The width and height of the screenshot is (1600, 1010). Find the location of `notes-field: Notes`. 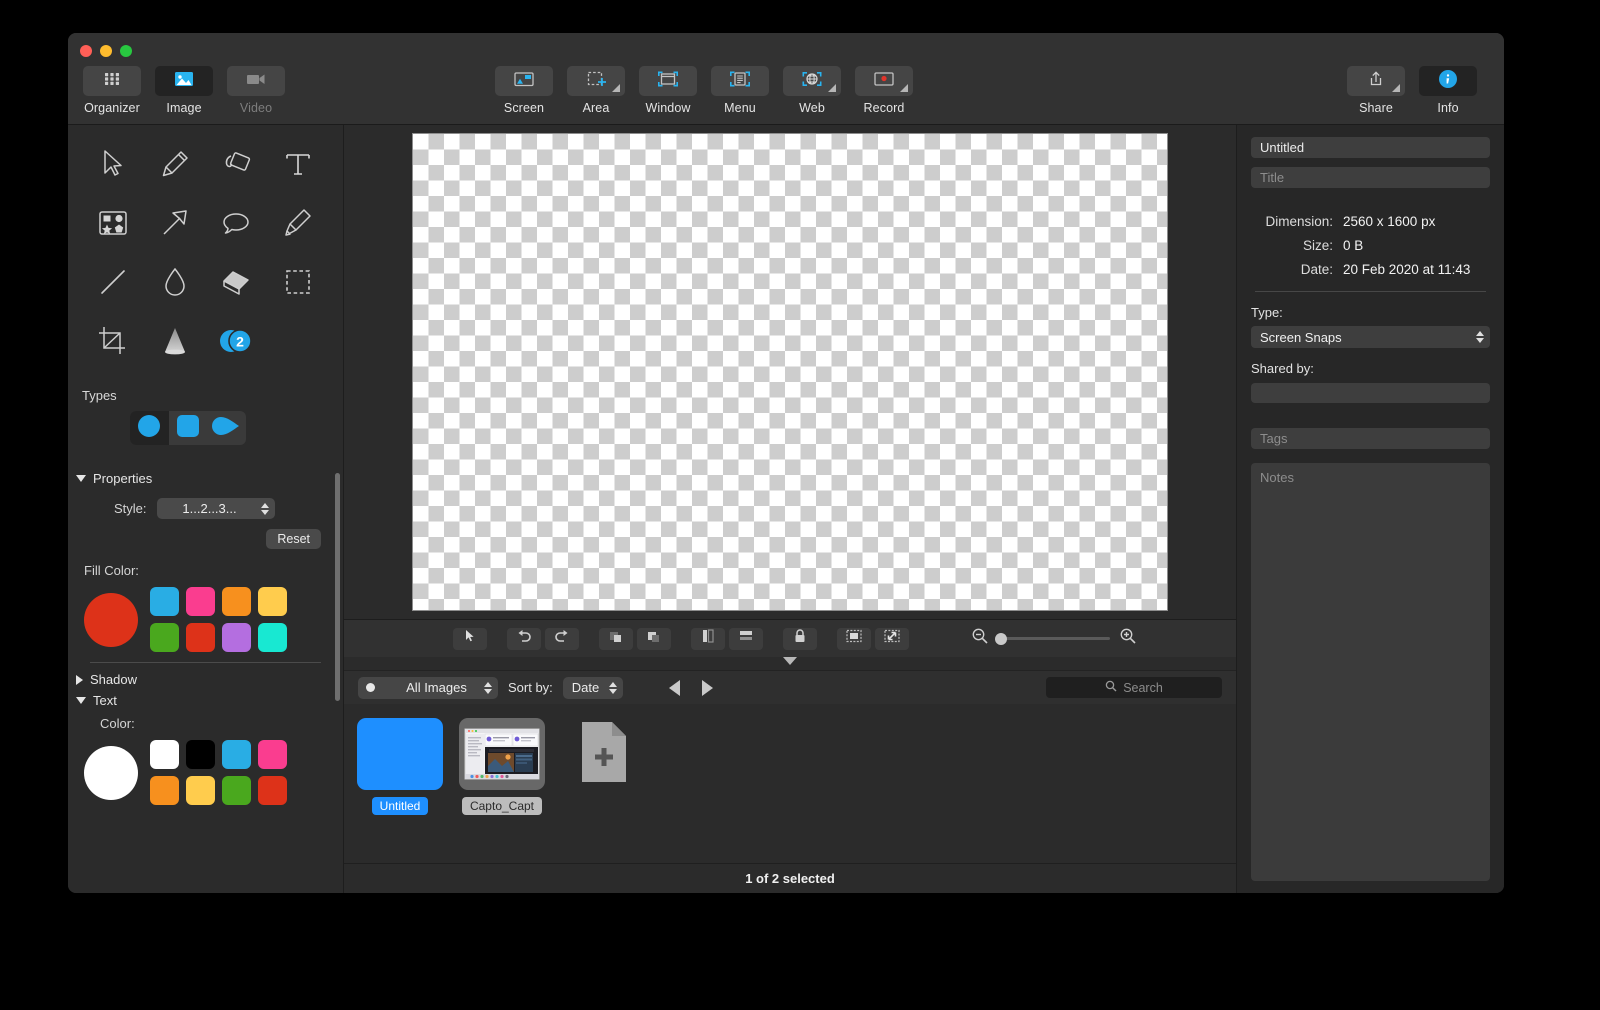

notes-field: Notes is located at coordinates (1370, 672).